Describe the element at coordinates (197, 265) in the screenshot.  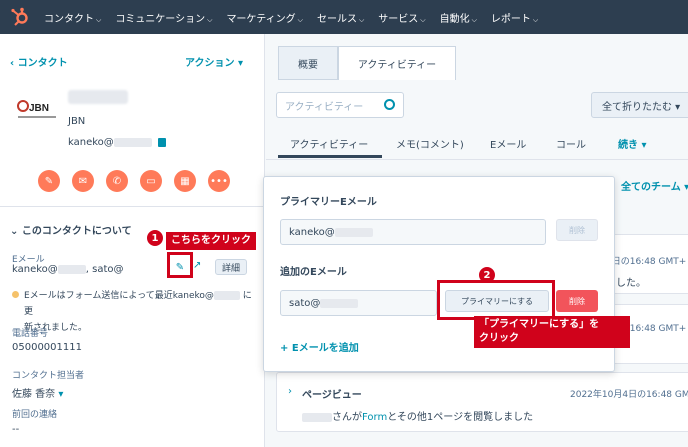
I see `external-link-icon: ↗` at that location.